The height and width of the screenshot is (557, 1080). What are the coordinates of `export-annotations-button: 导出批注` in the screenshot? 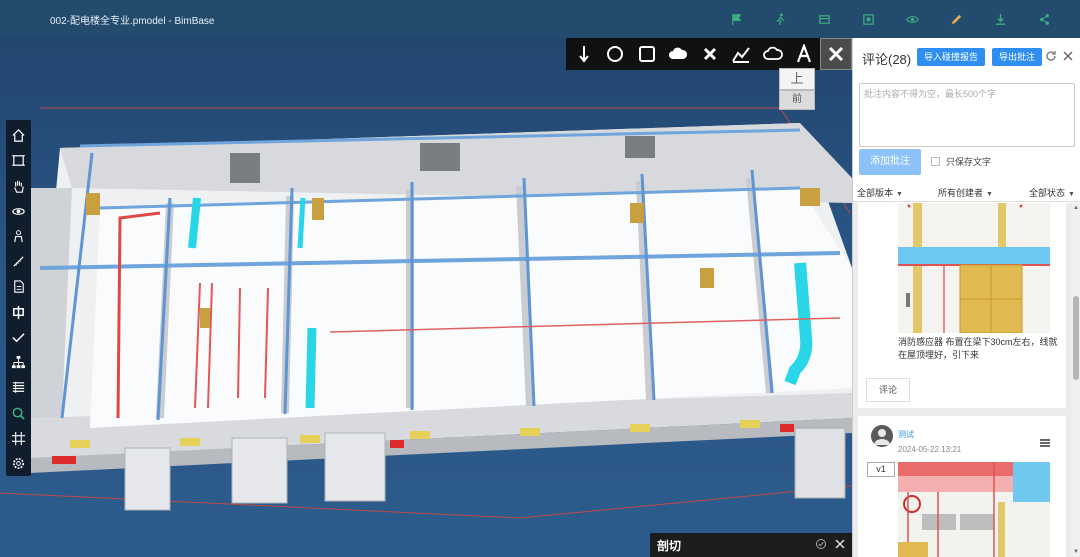 It's located at (1017, 57).